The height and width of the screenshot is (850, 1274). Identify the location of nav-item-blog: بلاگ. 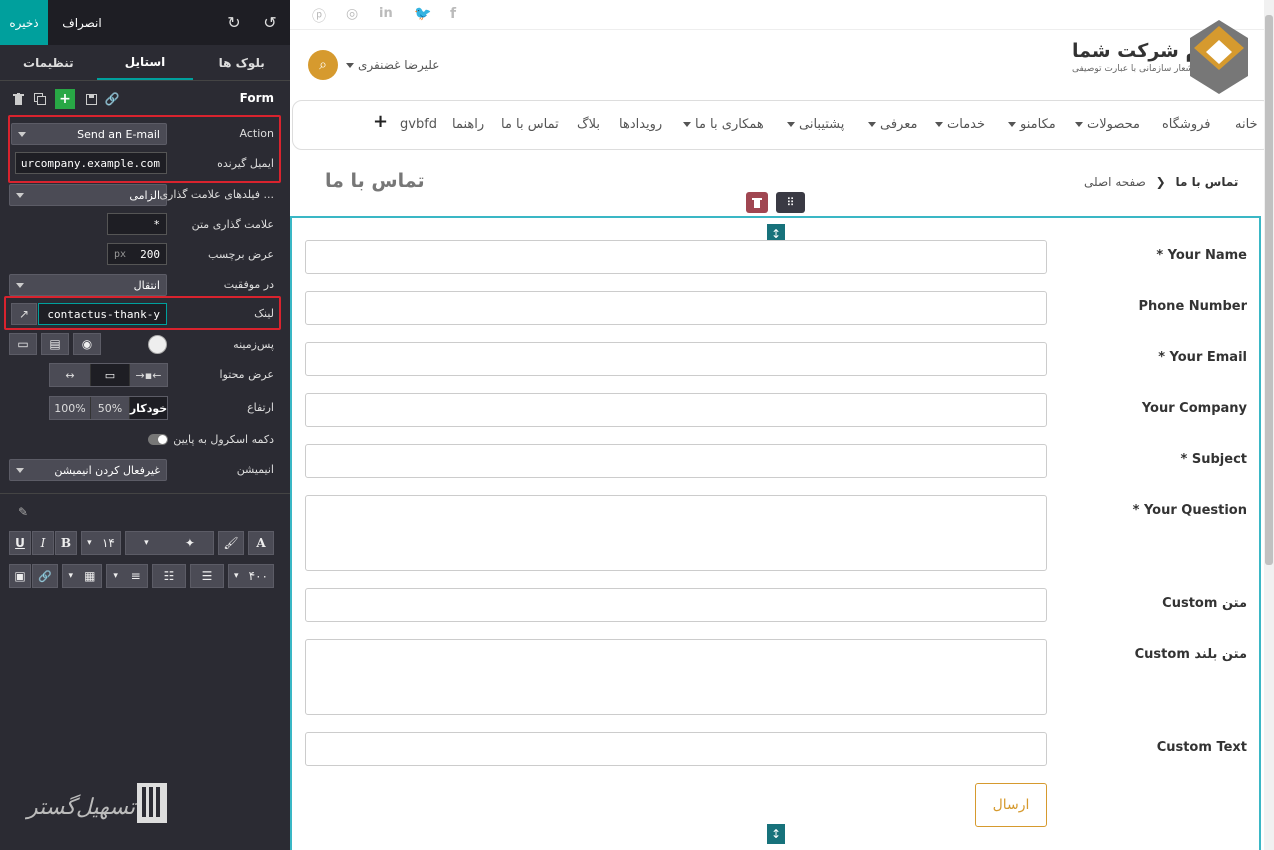
(588, 124).